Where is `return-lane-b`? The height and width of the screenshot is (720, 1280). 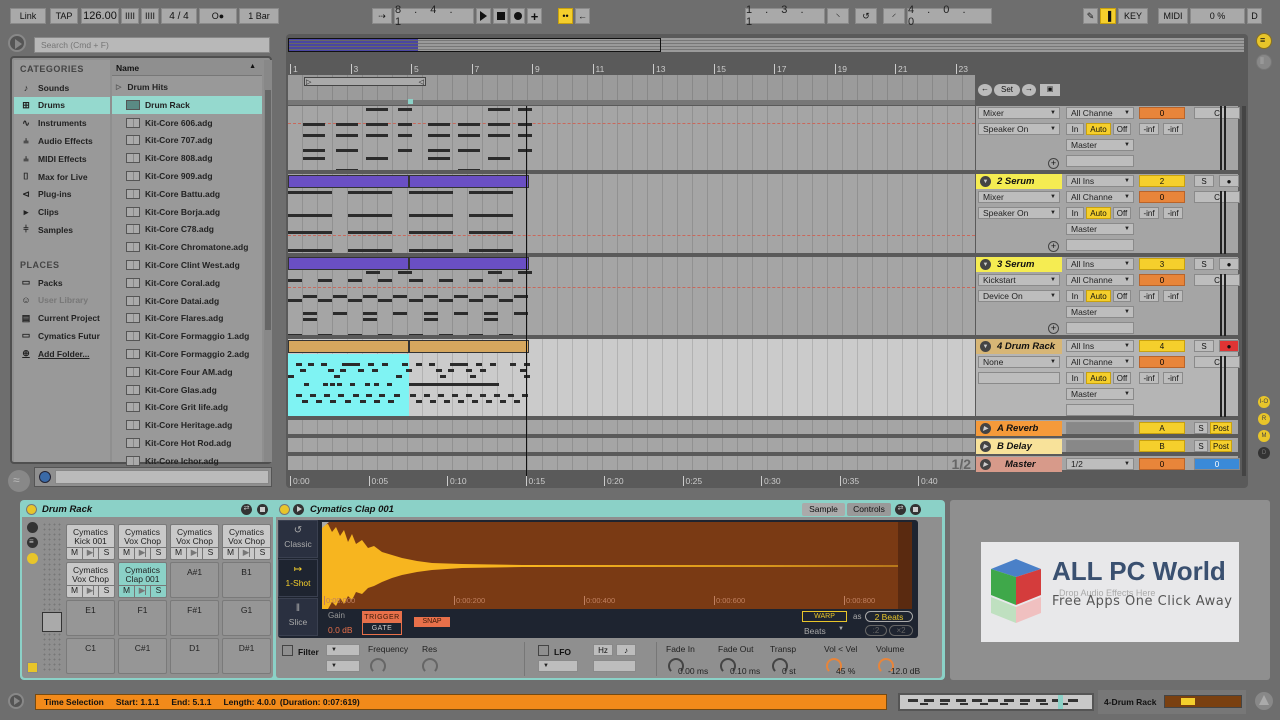
return-lane-b is located at coordinates (631, 446).